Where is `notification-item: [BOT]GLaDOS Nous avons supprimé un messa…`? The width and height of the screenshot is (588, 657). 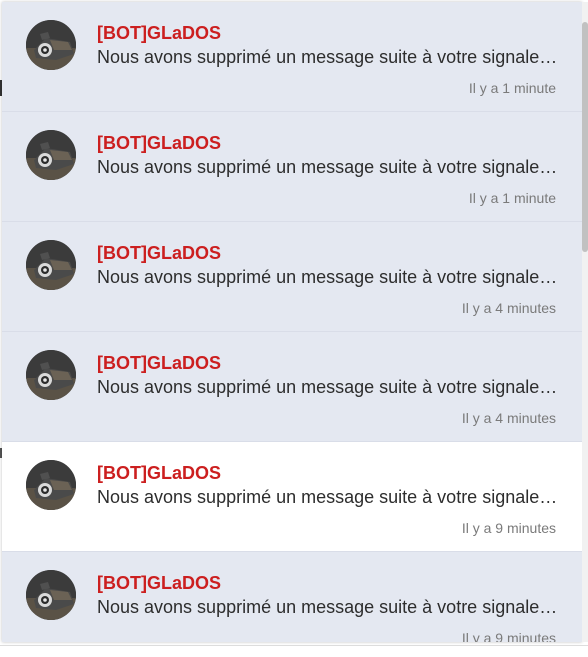 notification-item: [BOT]GLaDOS Nous avons supprimé un messa… is located at coordinates (292, 597).